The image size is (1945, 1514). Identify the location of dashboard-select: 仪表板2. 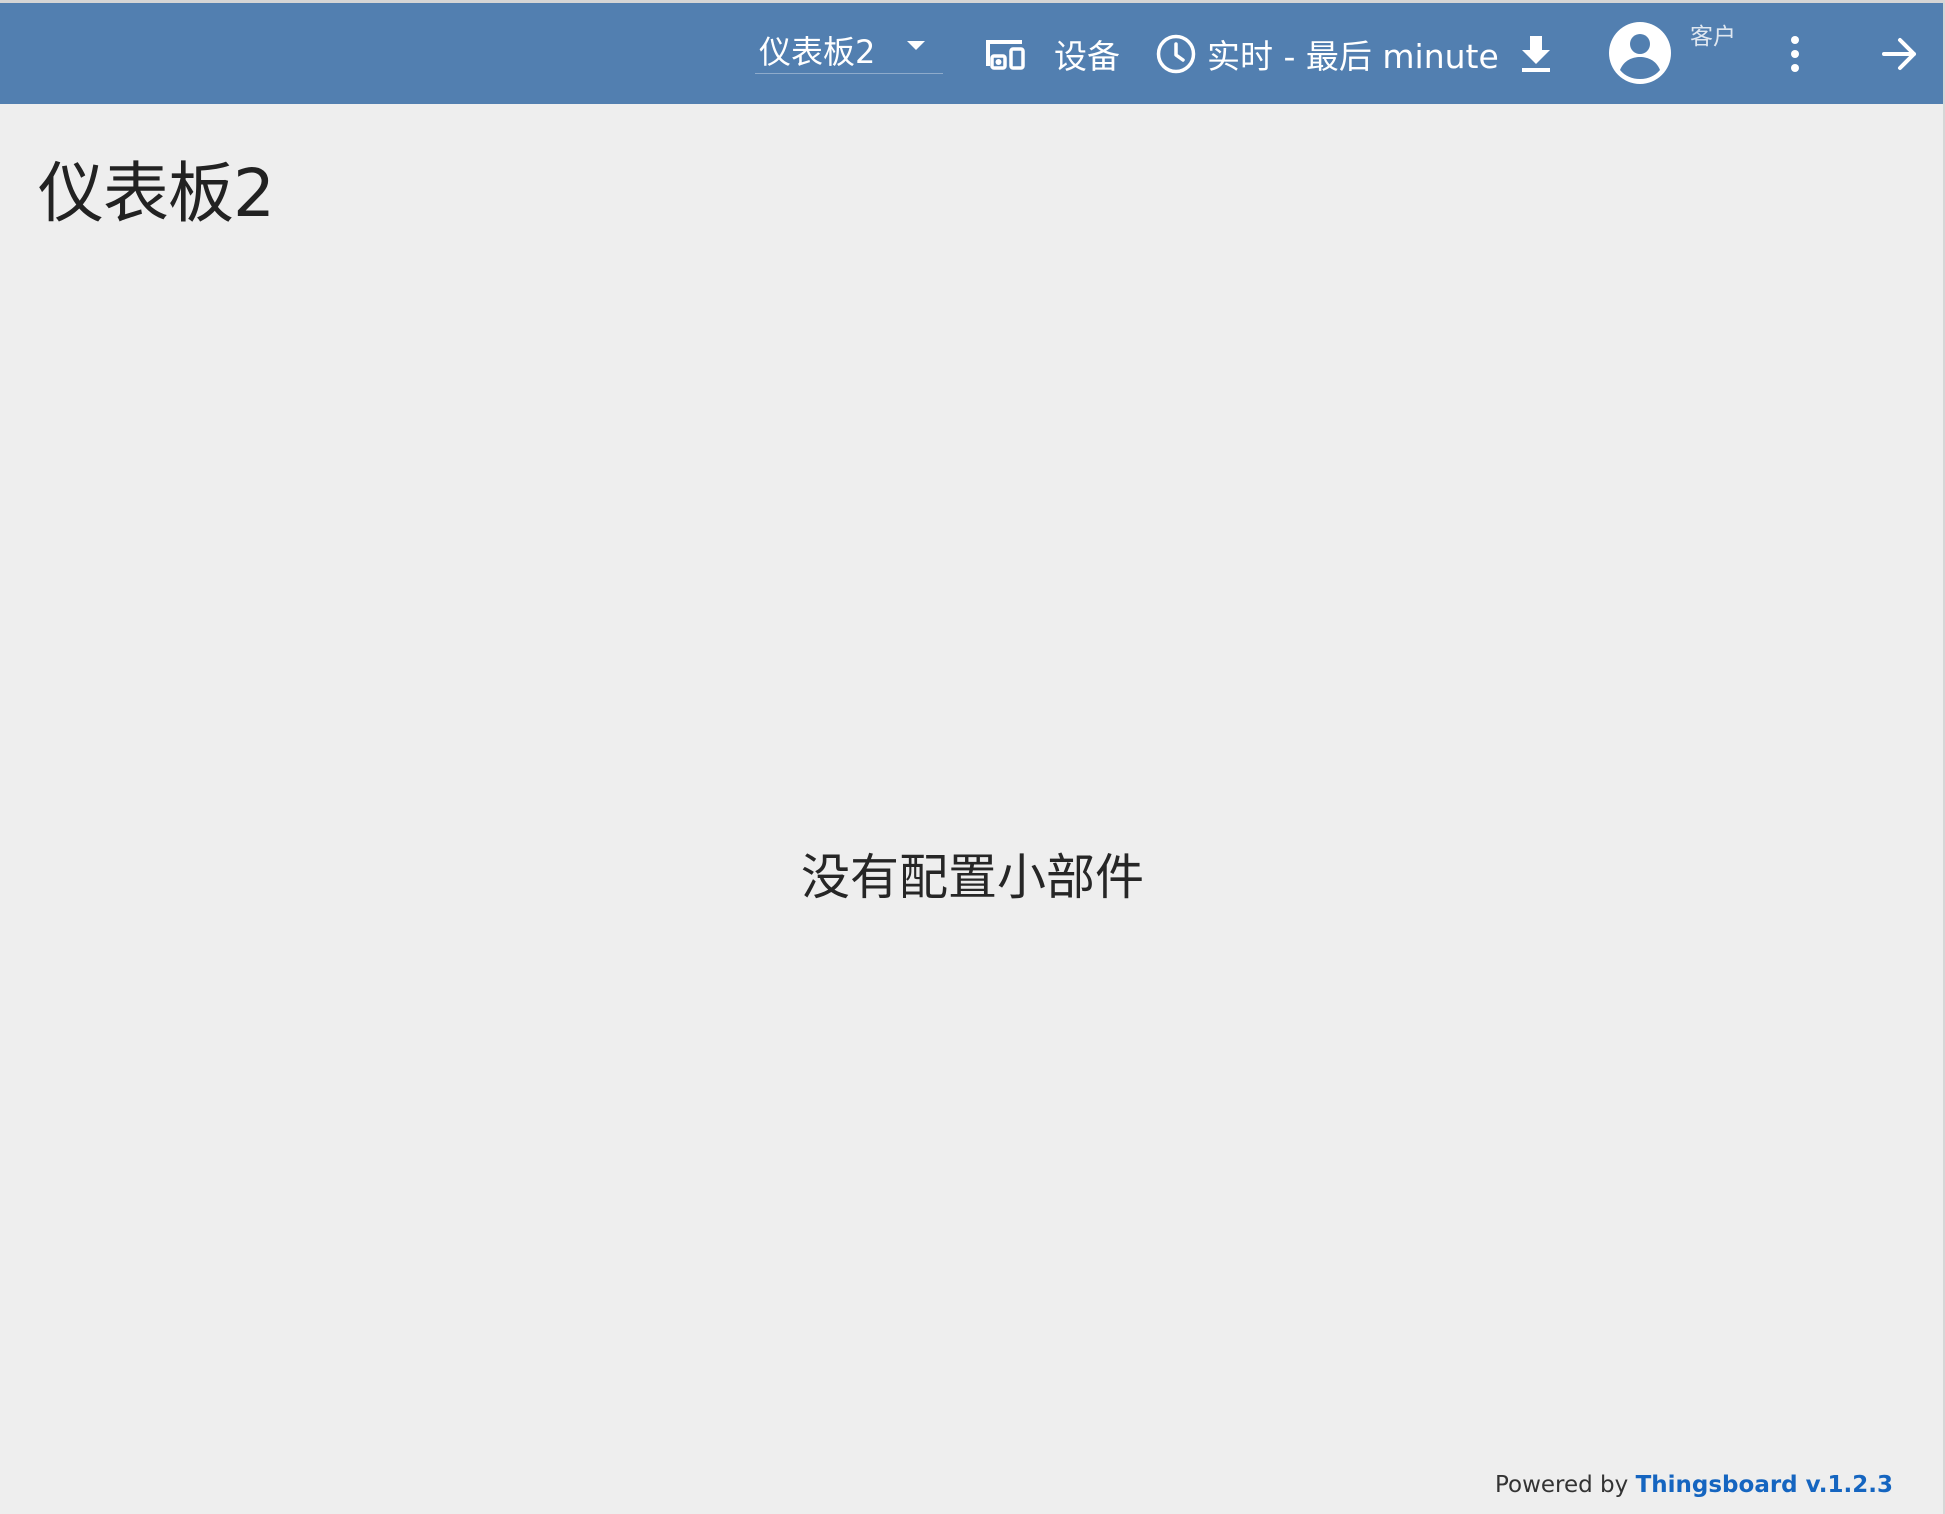
(849, 47).